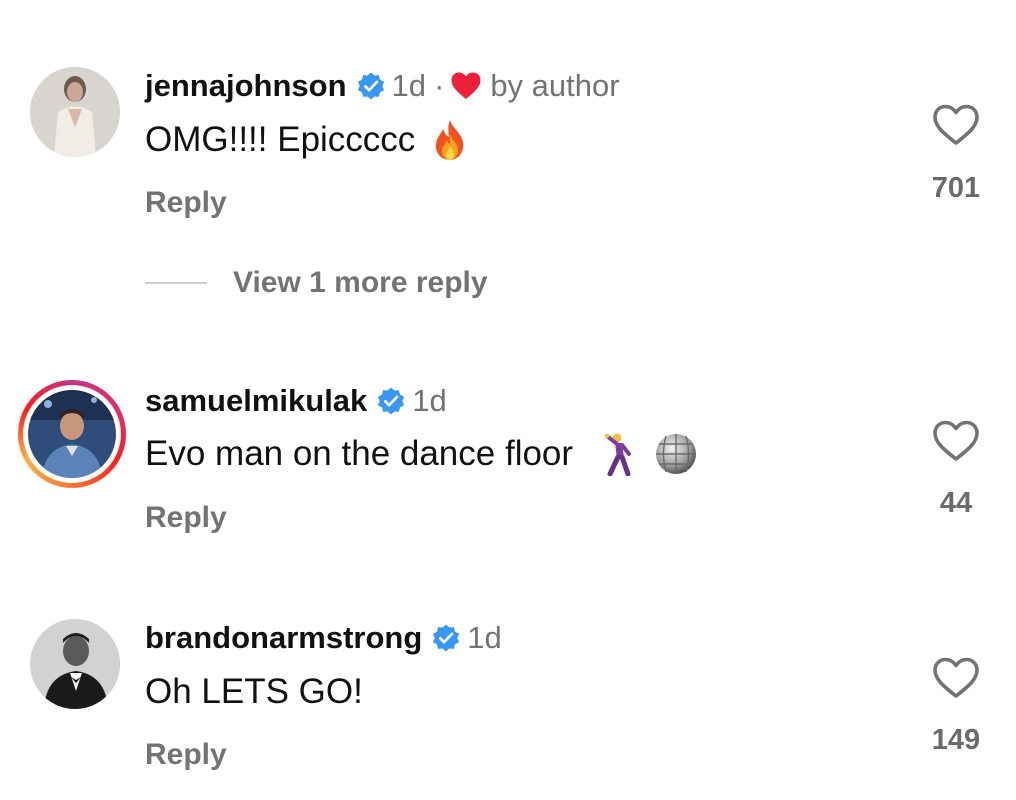 This screenshot has height=800, width=1016. What do you see at coordinates (280, 139) in the screenshot?
I see `comment-body: OMG!!!! Epiccccc` at bounding box center [280, 139].